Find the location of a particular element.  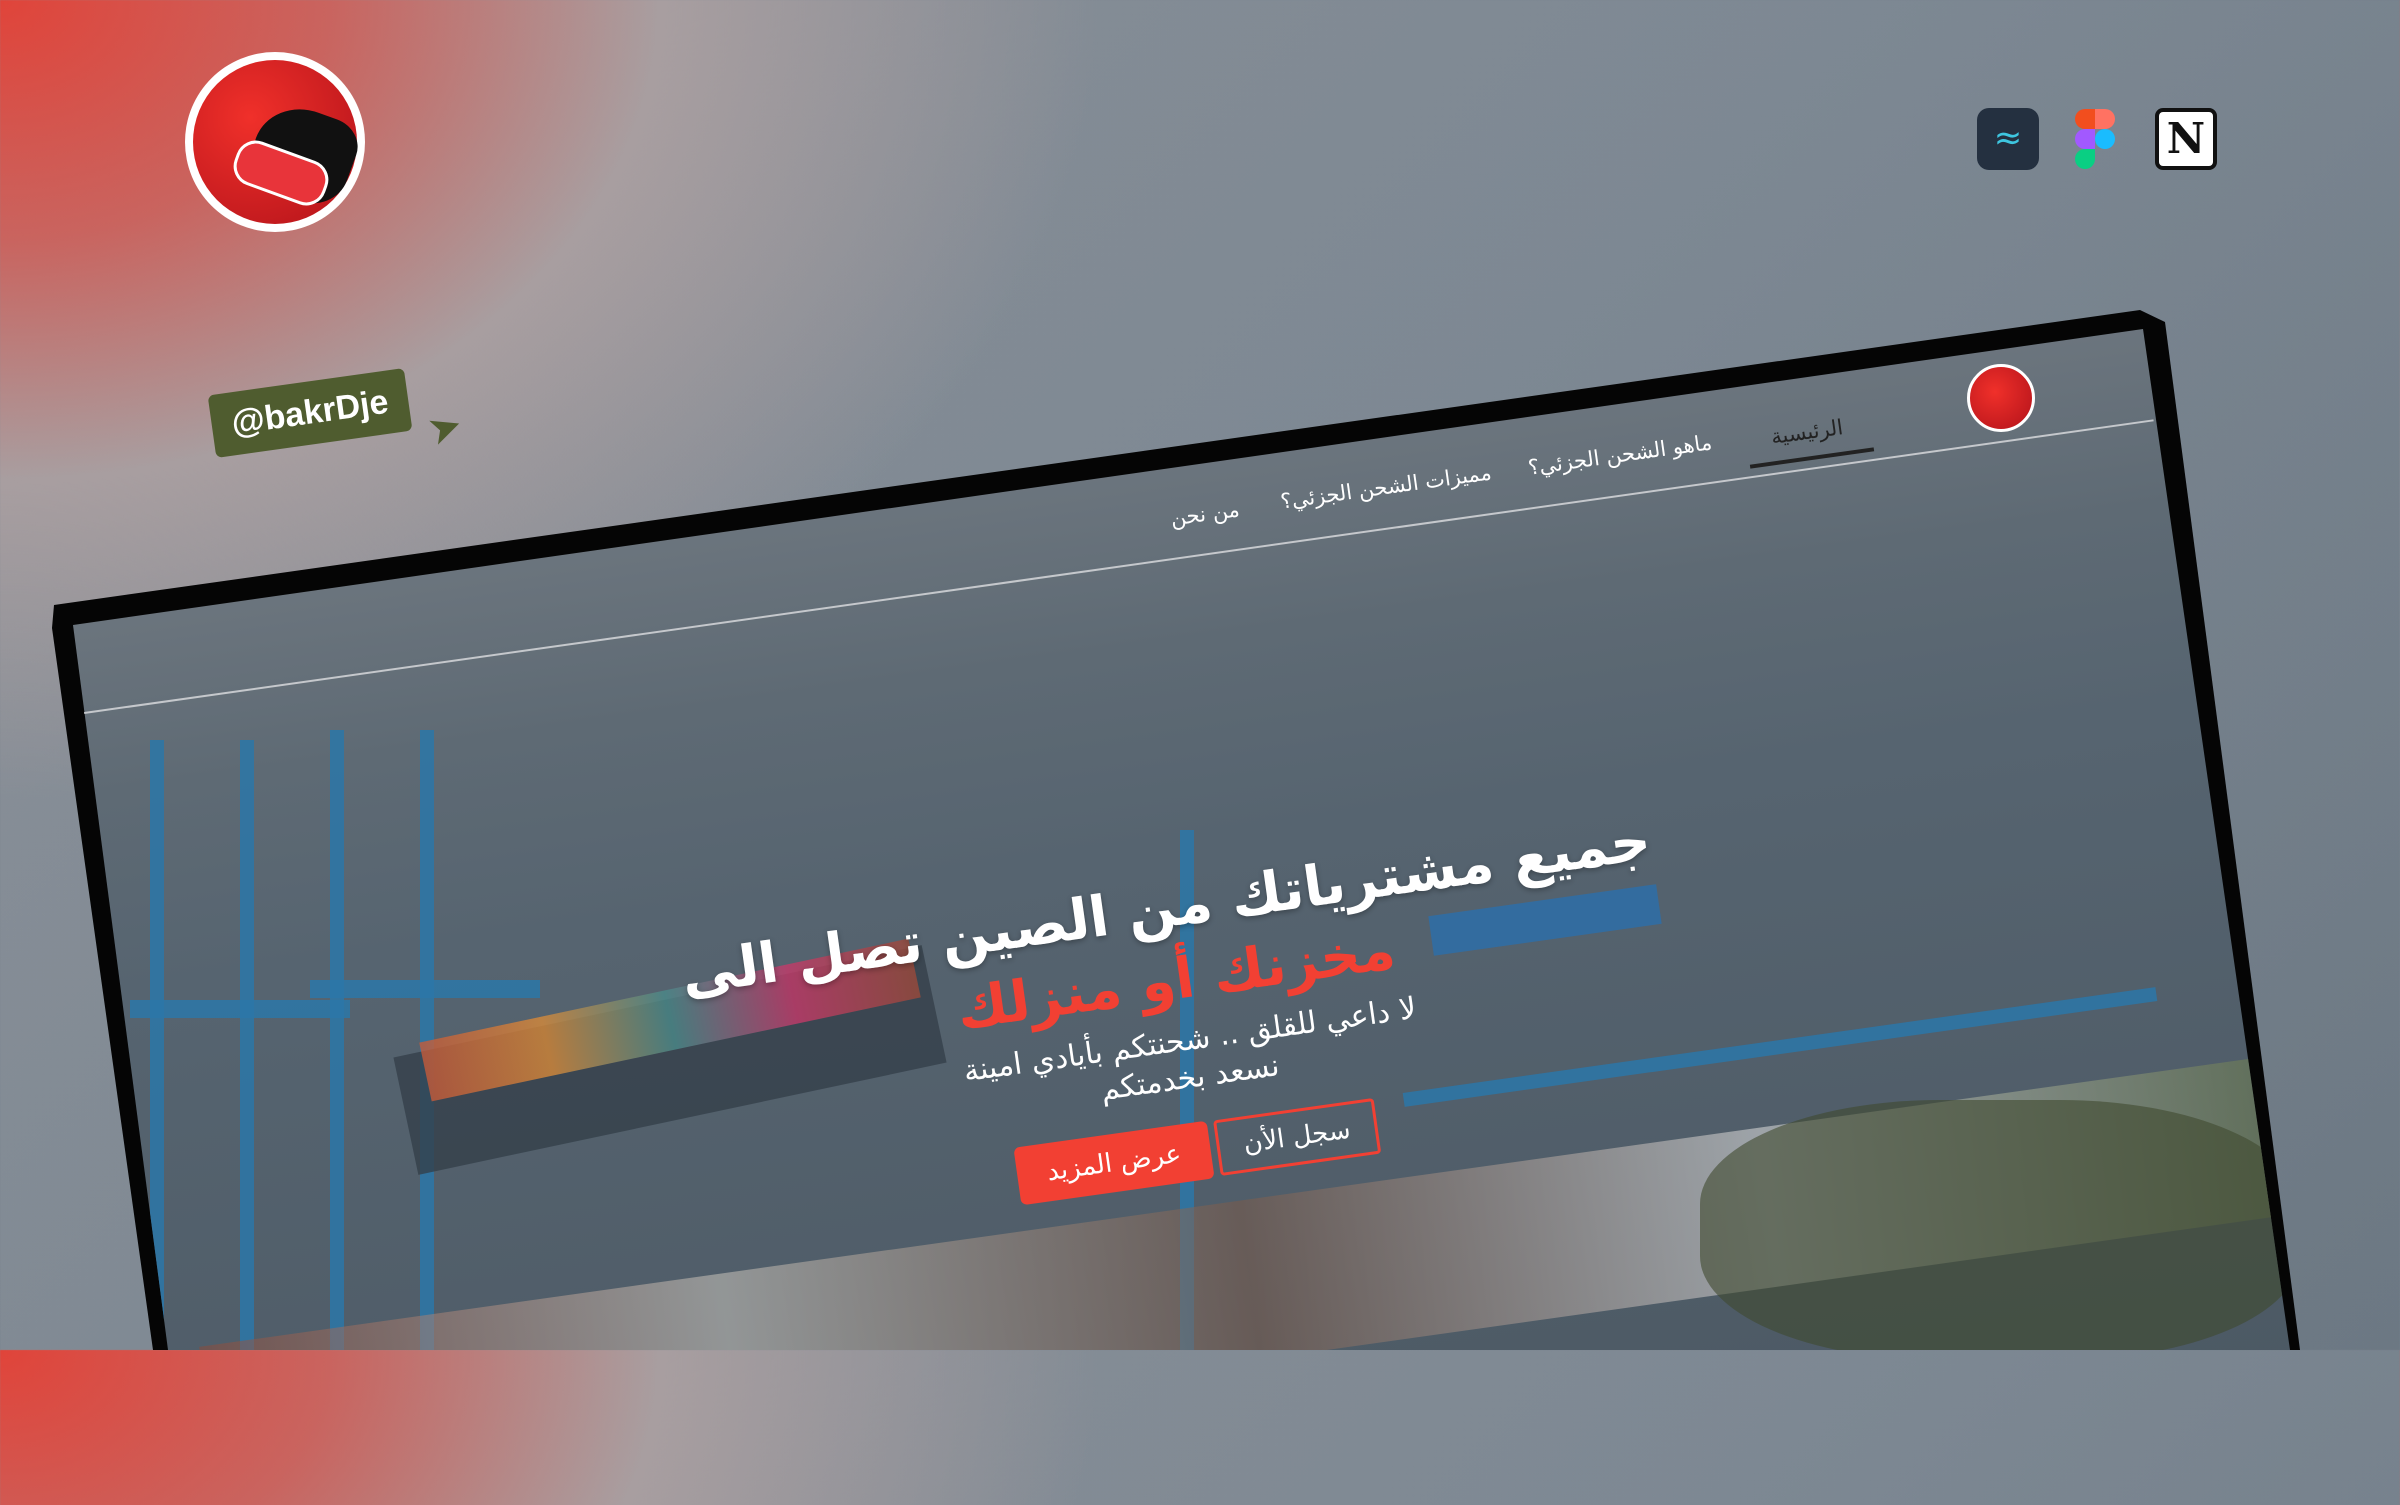

figma-icon is located at coordinates (2095, 139).